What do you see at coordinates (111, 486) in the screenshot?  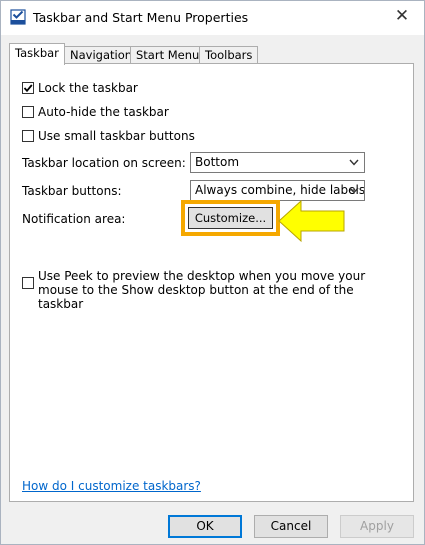 I see `help-link: How do I customize taskbars?` at bounding box center [111, 486].